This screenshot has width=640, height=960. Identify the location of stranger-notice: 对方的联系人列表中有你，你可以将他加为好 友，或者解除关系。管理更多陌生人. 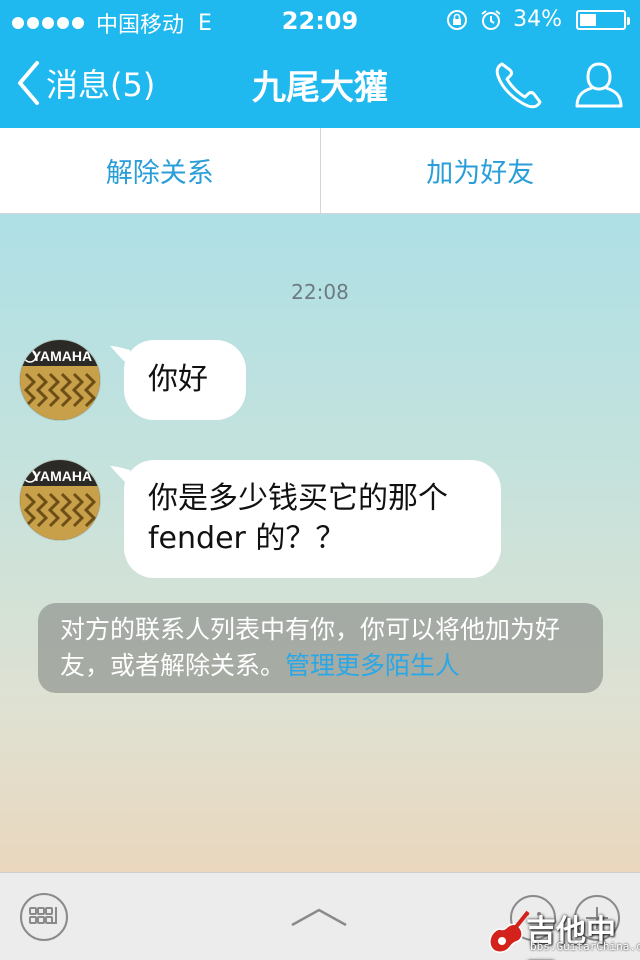
(320, 648).